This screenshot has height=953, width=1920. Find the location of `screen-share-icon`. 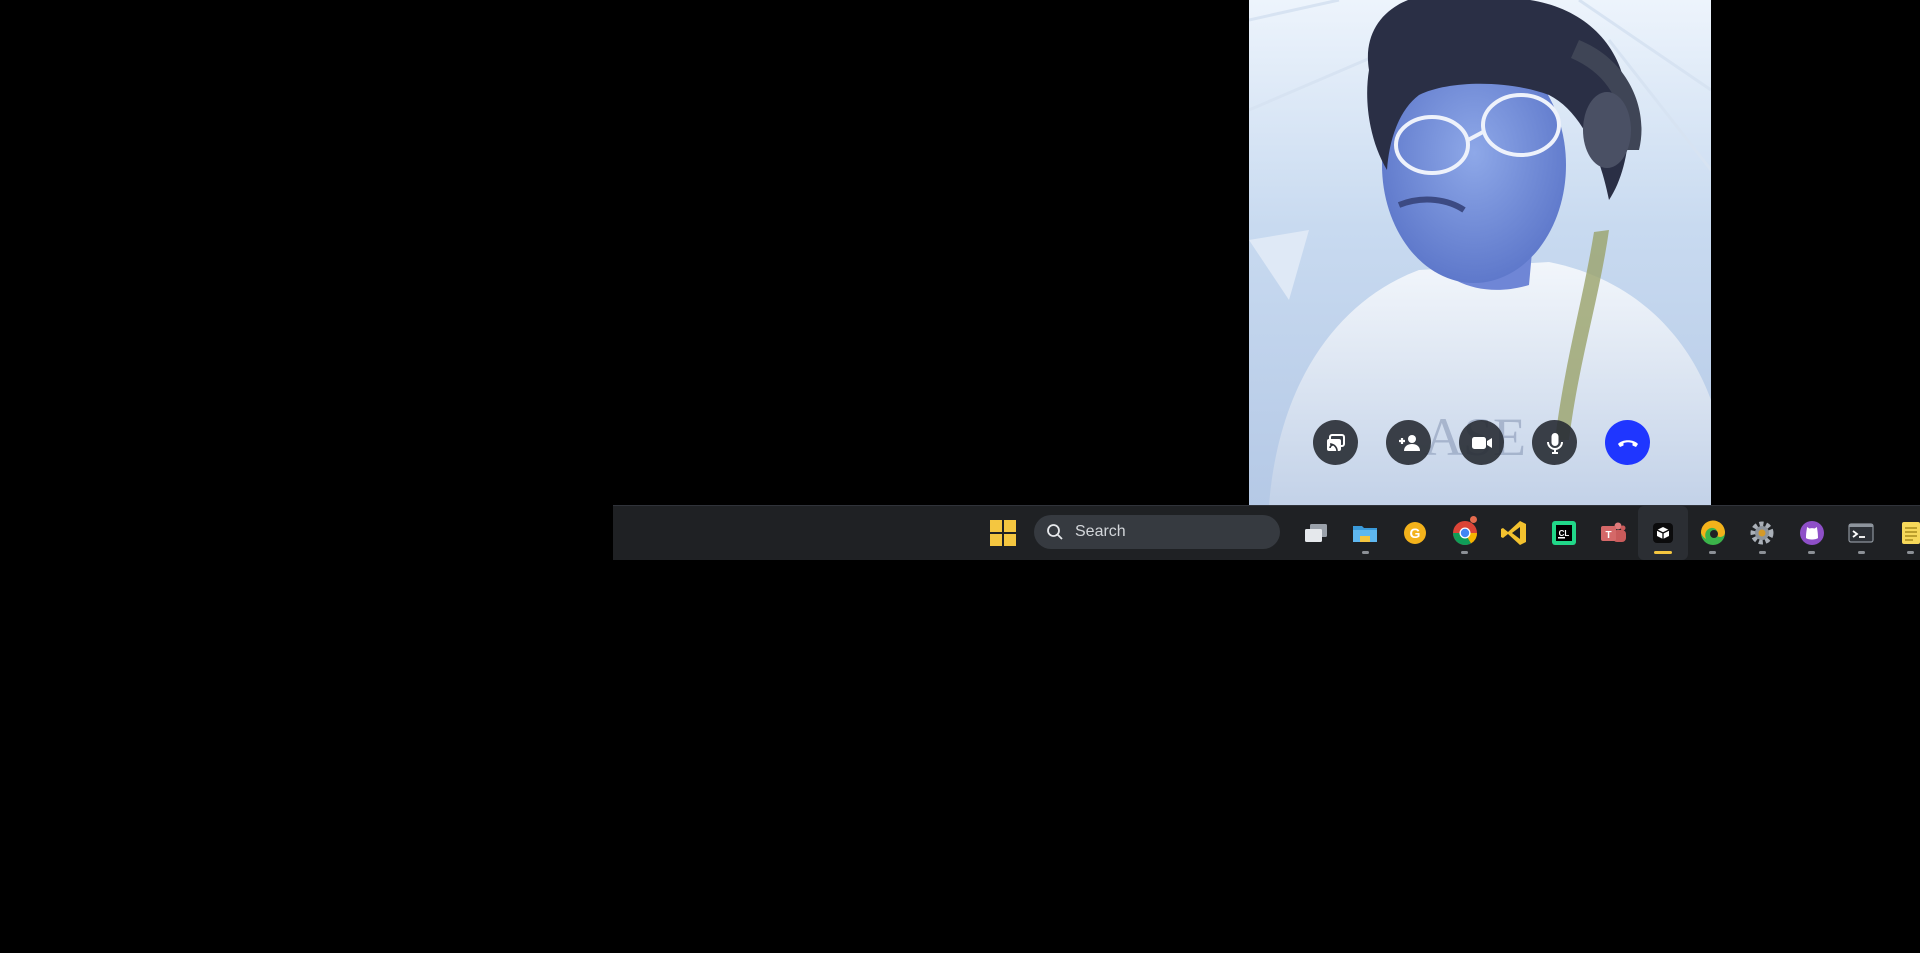

screen-share-icon is located at coordinates (1335, 442).